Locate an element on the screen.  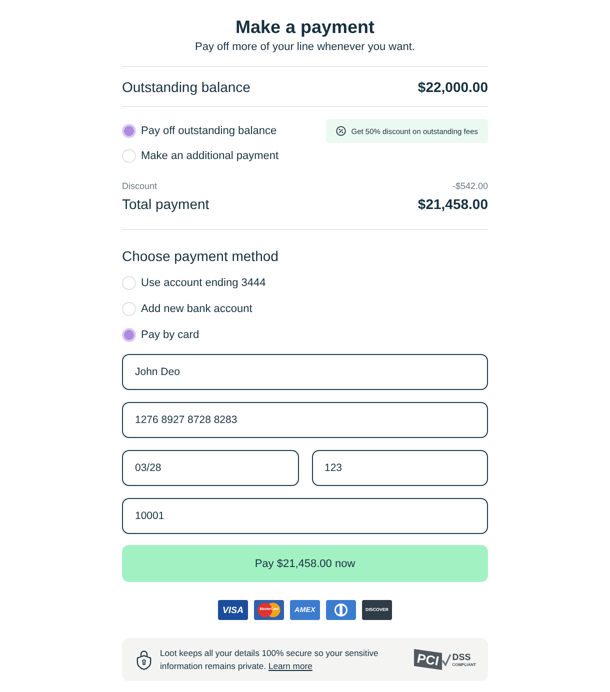
total-amount: $21,458.00 is located at coordinates (453, 204).